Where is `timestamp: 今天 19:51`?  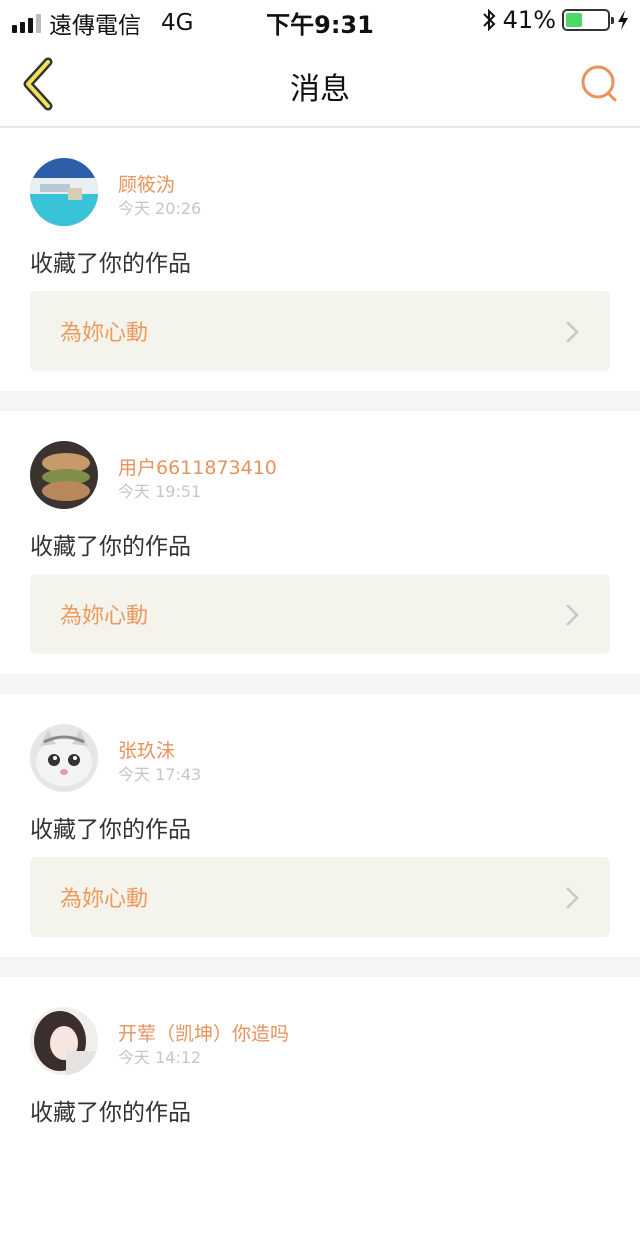 timestamp: 今天 19:51 is located at coordinates (160, 491).